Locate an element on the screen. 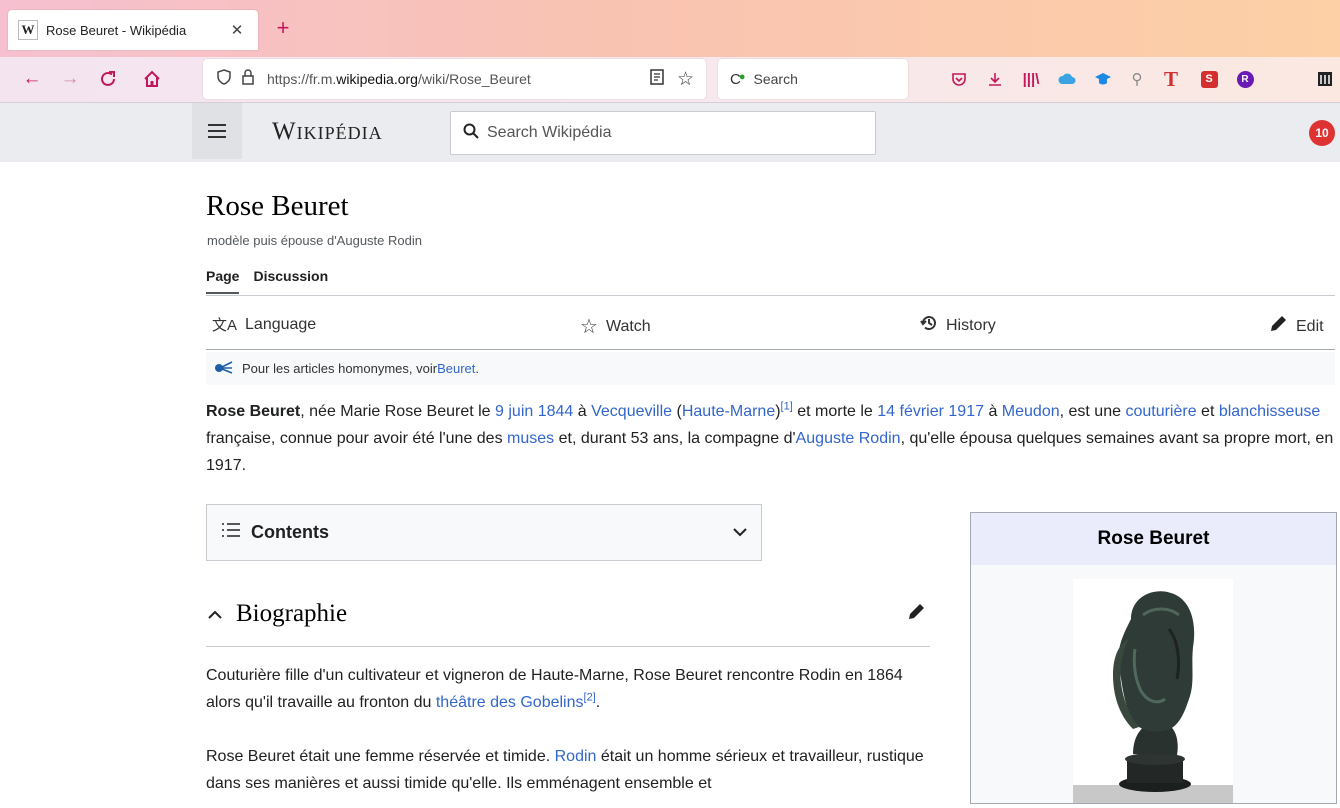  edit-button: Edit is located at coordinates (1296, 326).